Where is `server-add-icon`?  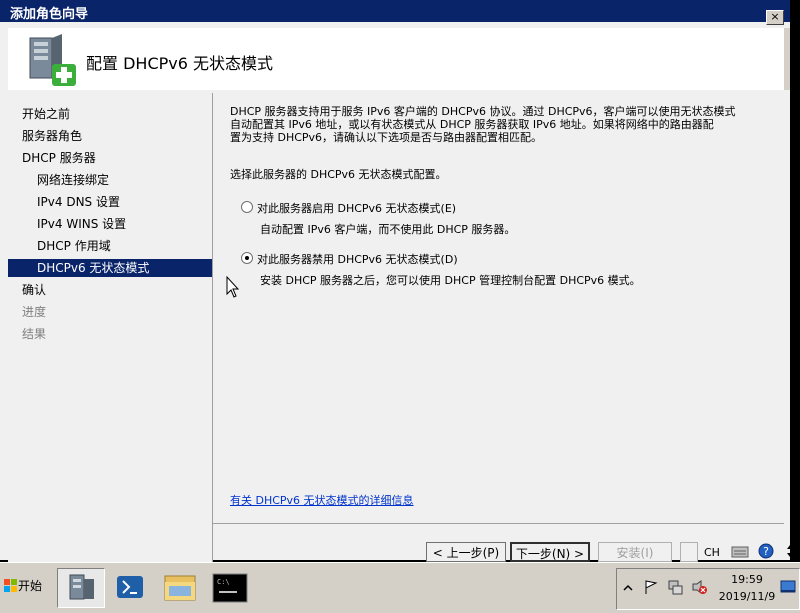 server-add-icon is located at coordinates (52, 60).